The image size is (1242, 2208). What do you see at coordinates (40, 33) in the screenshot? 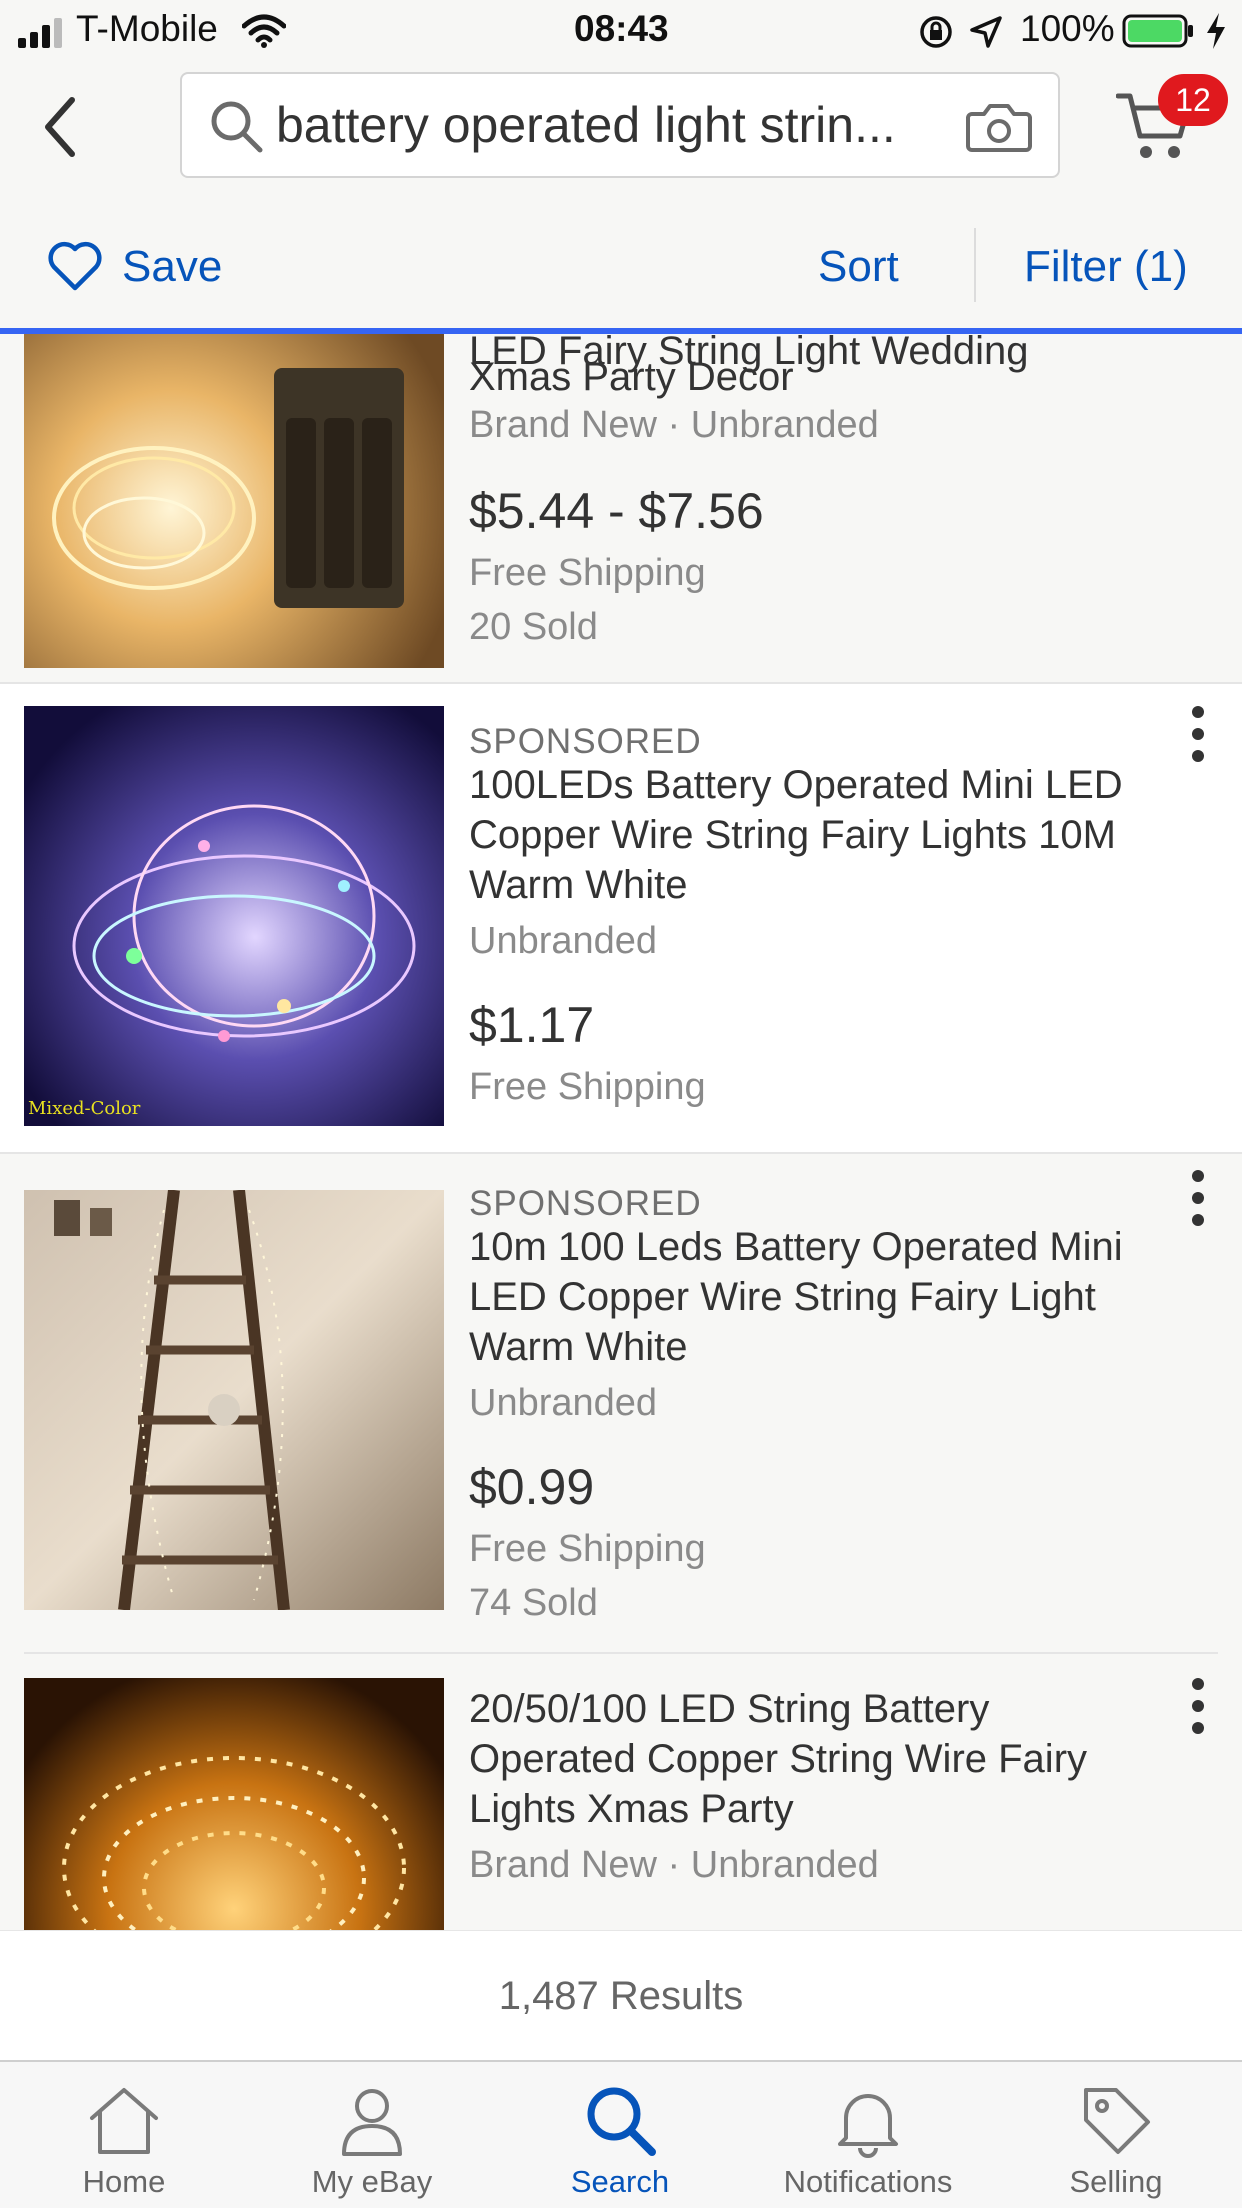
I see `signal-icon` at bounding box center [40, 33].